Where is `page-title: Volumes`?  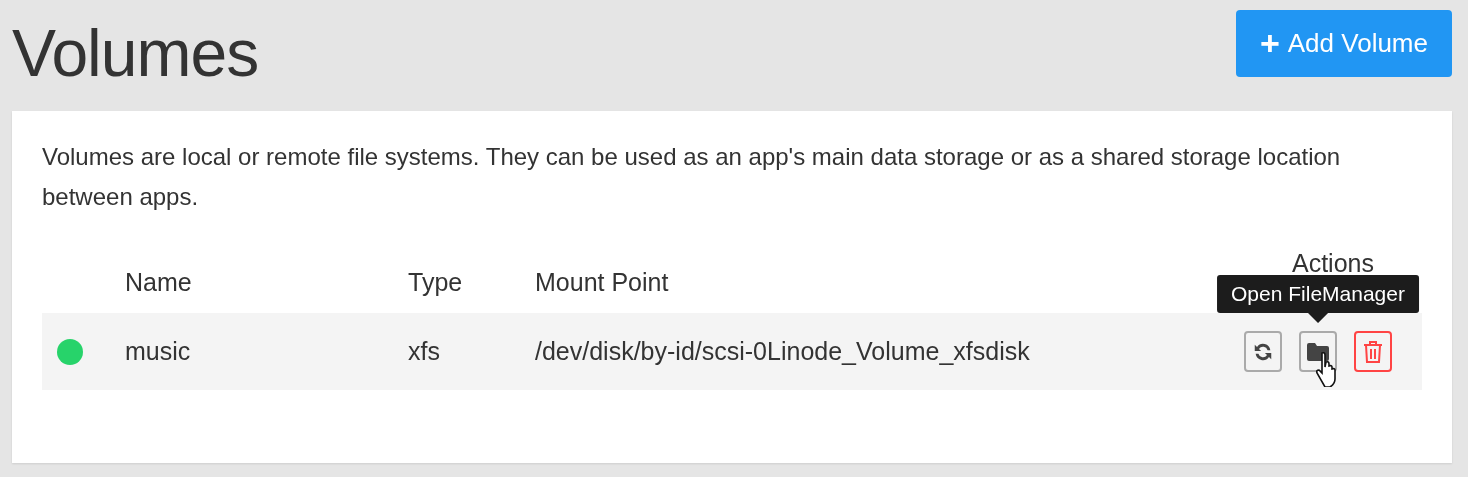
page-title: Volumes is located at coordinates (135, 53).